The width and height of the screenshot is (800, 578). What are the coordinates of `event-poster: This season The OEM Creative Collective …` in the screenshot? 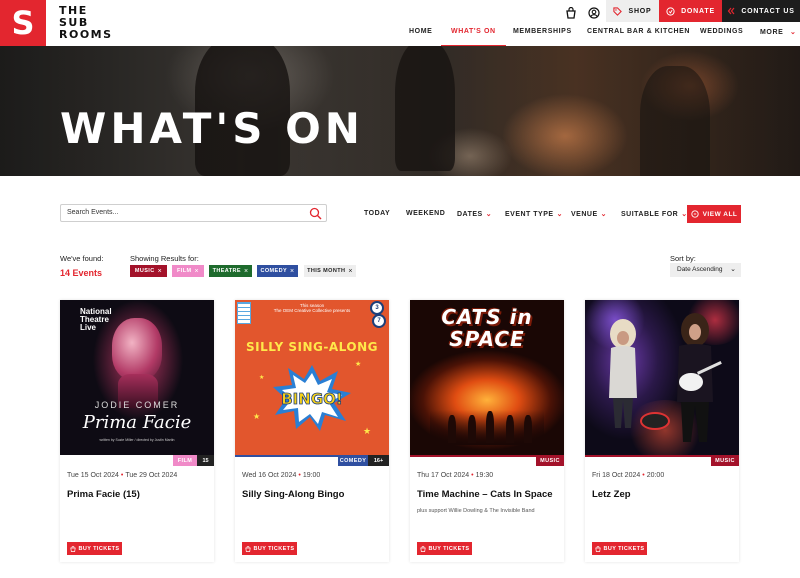 It's located at (312, 377).